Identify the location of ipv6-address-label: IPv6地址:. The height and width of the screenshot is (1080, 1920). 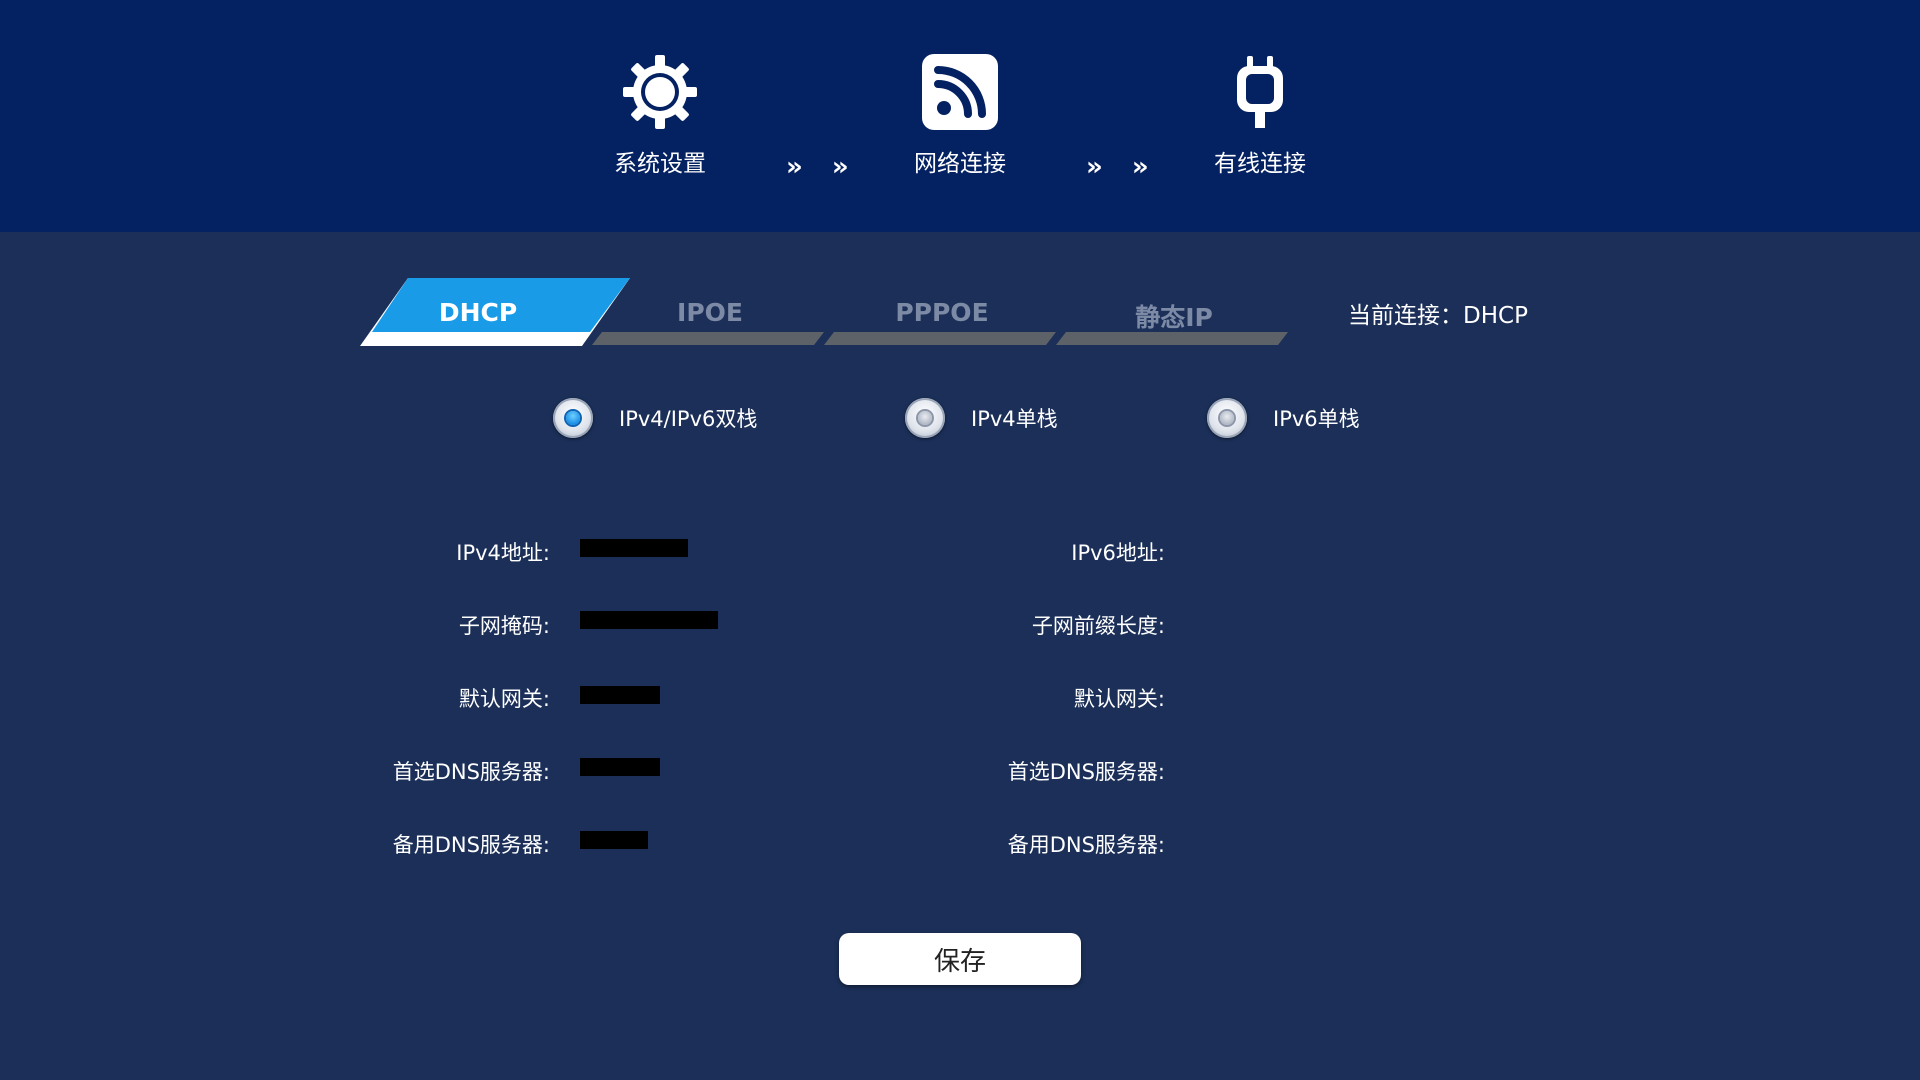
(1118, 553).